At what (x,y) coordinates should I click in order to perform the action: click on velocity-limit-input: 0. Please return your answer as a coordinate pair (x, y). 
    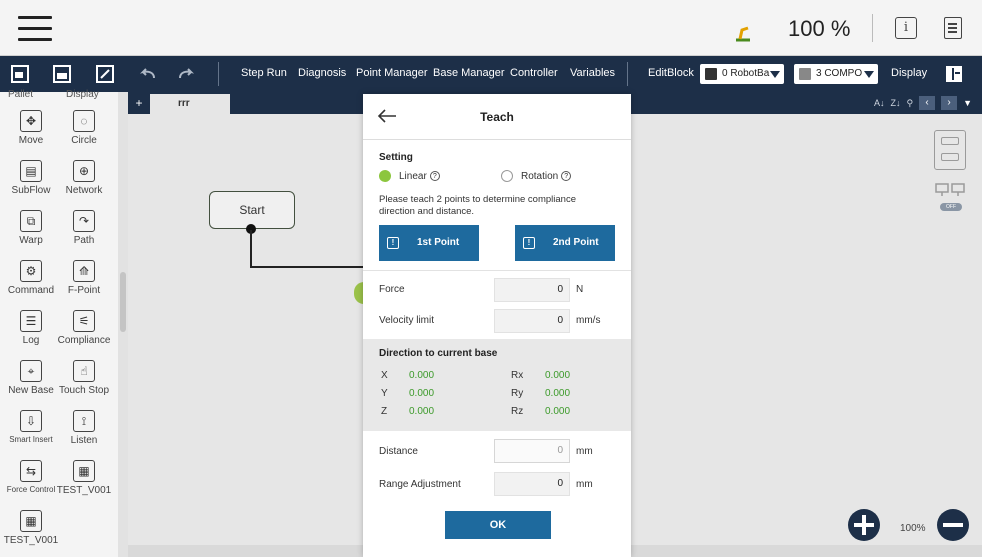
    Looking at the image, I should click on (532, 321).